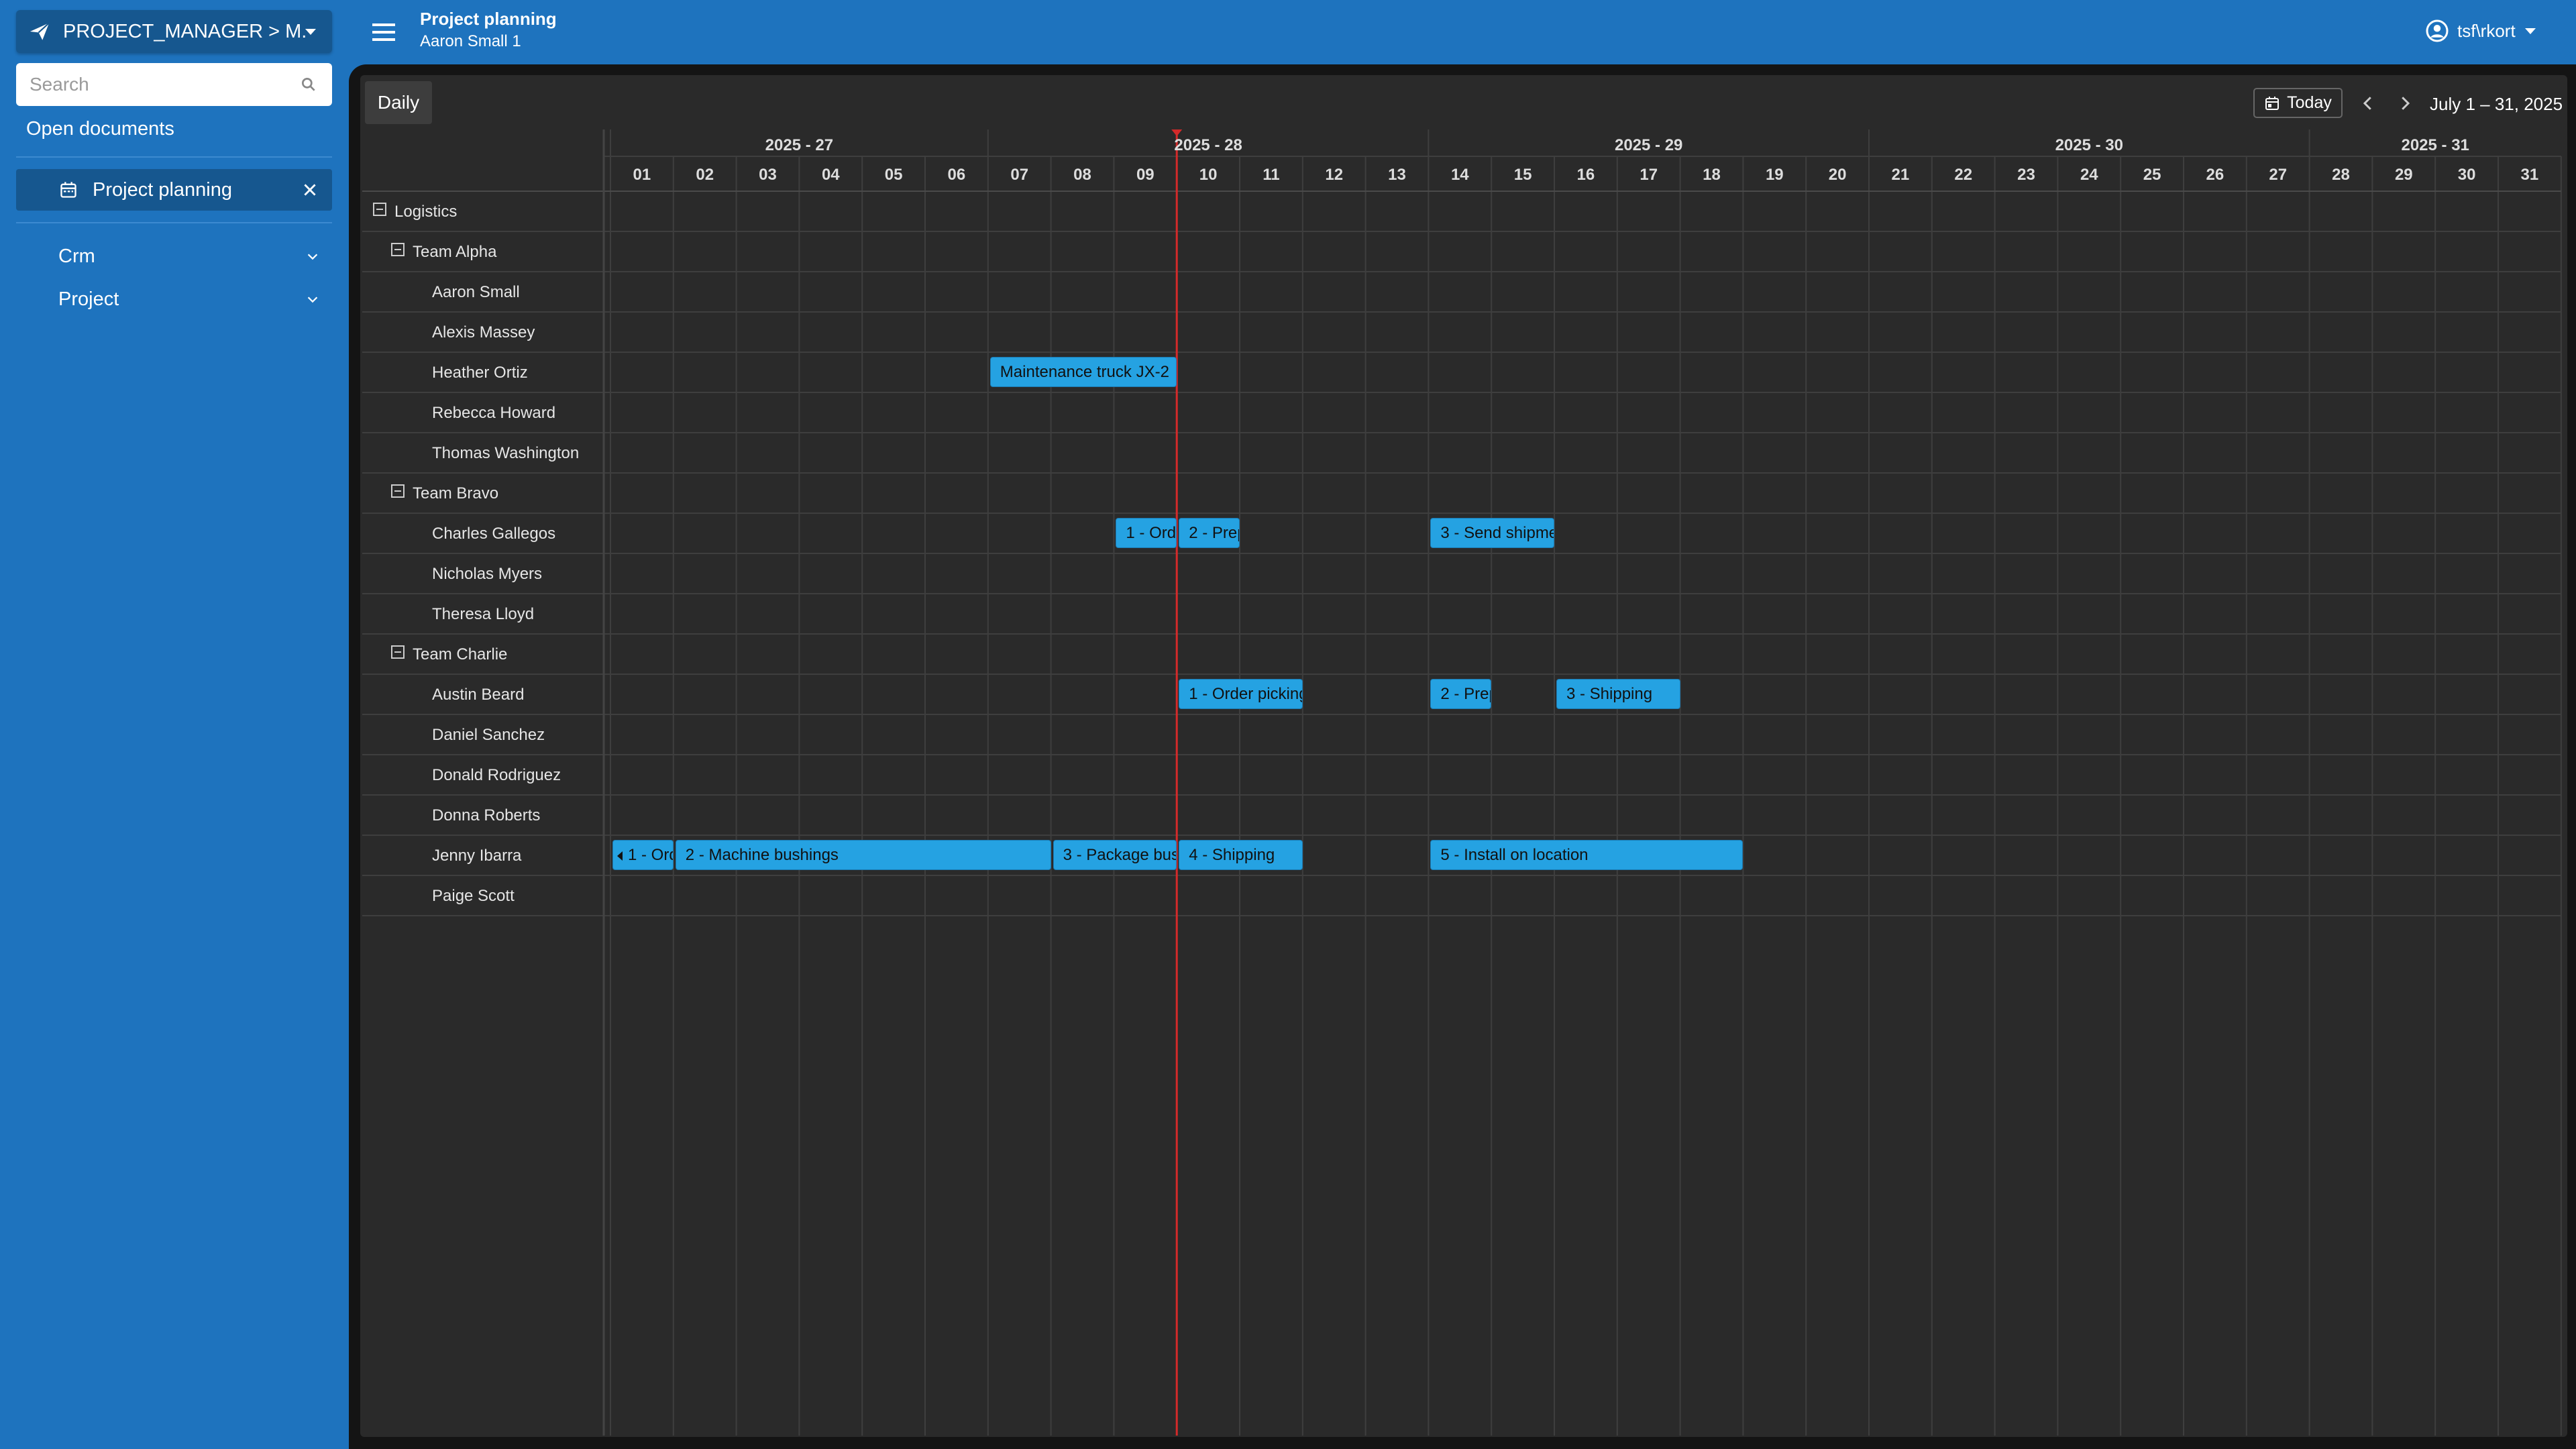 This screenshot has height=1449, width=2576. I want to click on event-bar: 1 - Order, so click(643, 855).